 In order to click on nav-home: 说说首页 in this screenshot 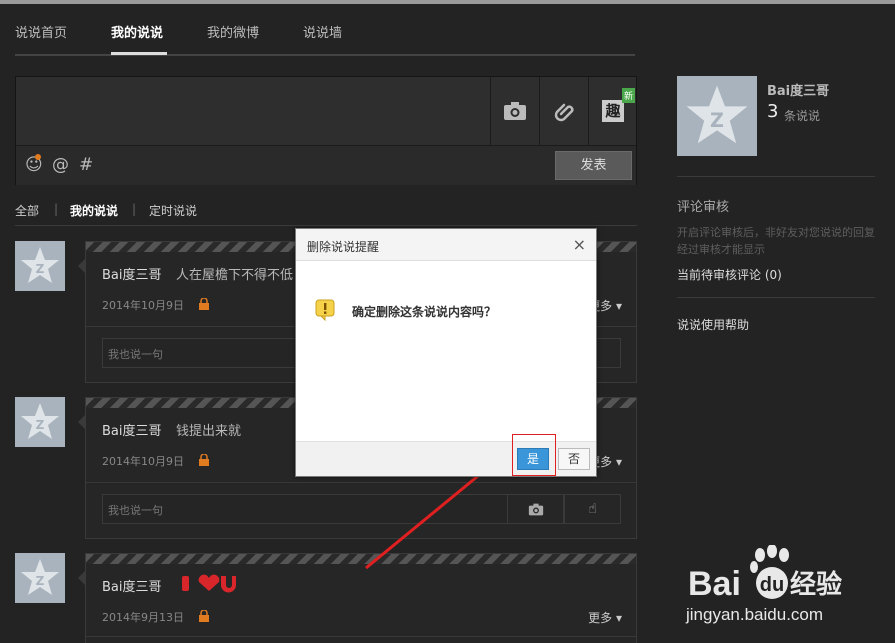, I will do `click(41, 31)`.